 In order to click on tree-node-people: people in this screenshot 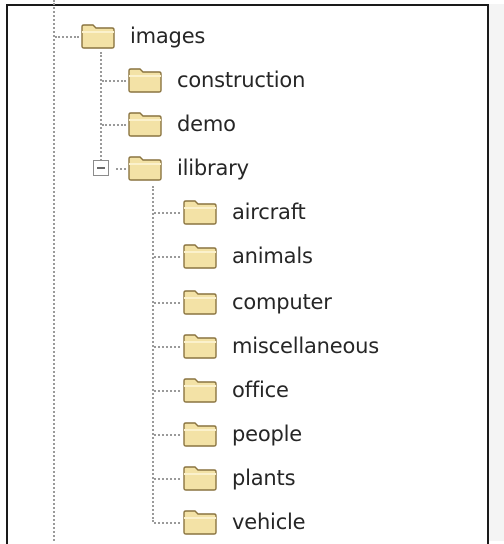, I will do `click(242, 434)`.